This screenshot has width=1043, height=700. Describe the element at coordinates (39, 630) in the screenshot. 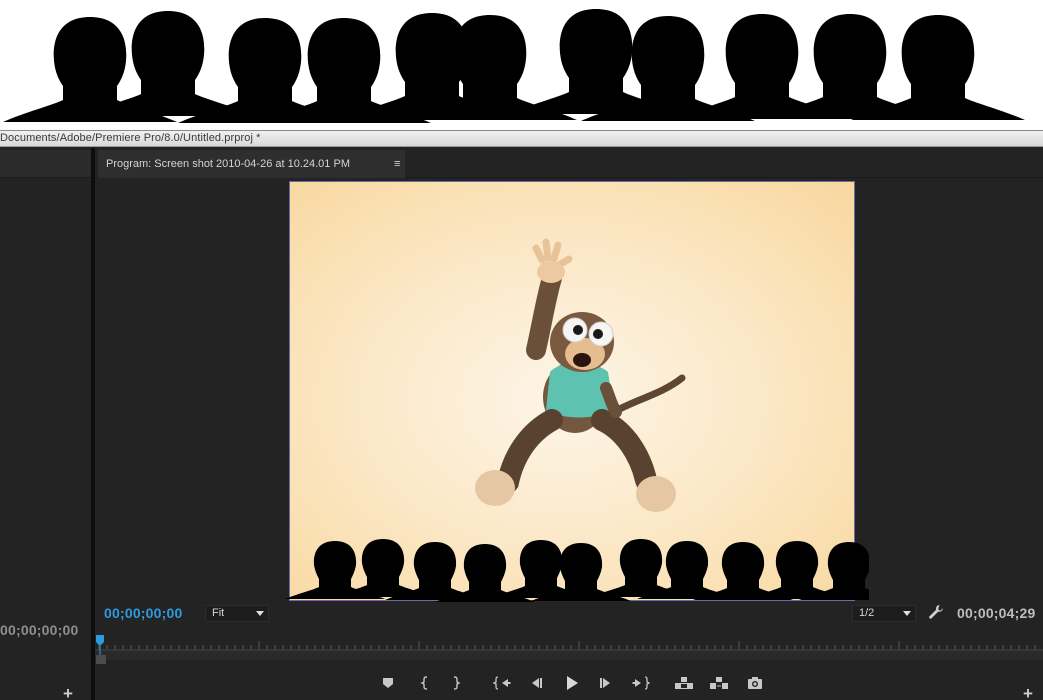

I see `source-timecode: 00;00;00;00` at that location.